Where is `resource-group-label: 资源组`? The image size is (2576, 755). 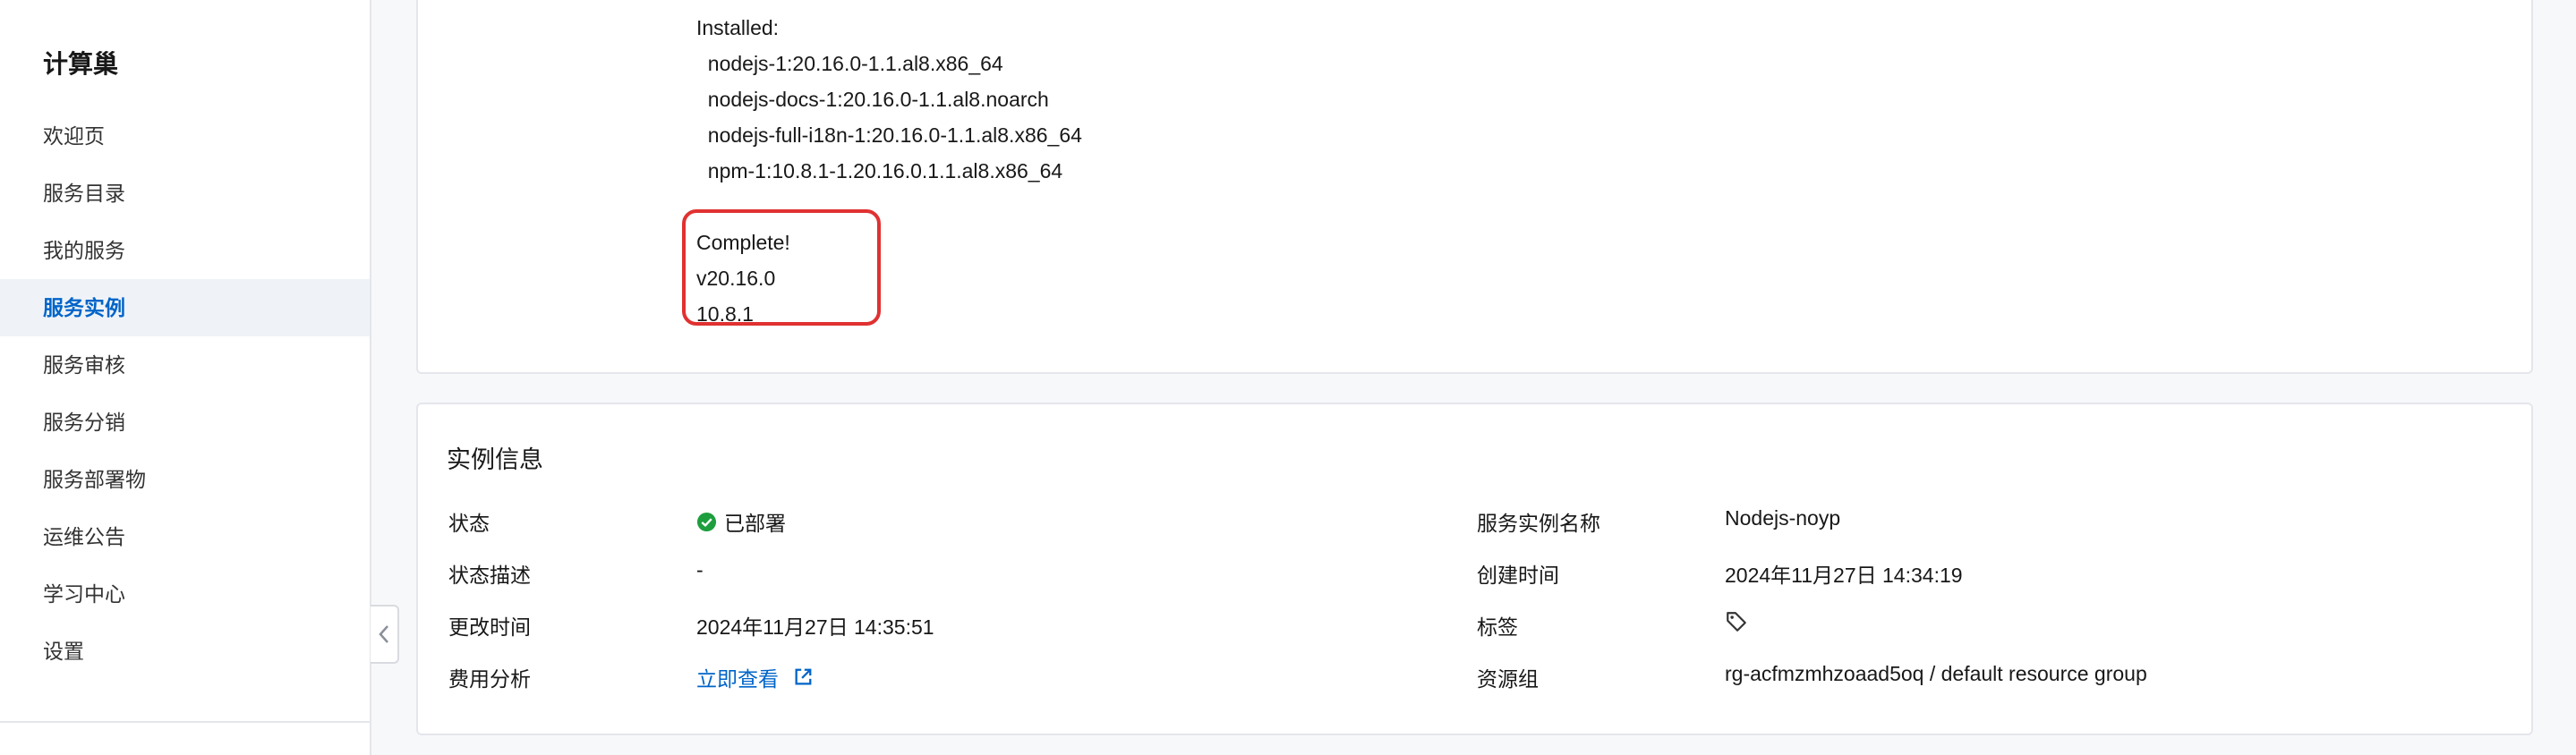
resource-group-label: 资源组 is located at coordinates (1508, 679).